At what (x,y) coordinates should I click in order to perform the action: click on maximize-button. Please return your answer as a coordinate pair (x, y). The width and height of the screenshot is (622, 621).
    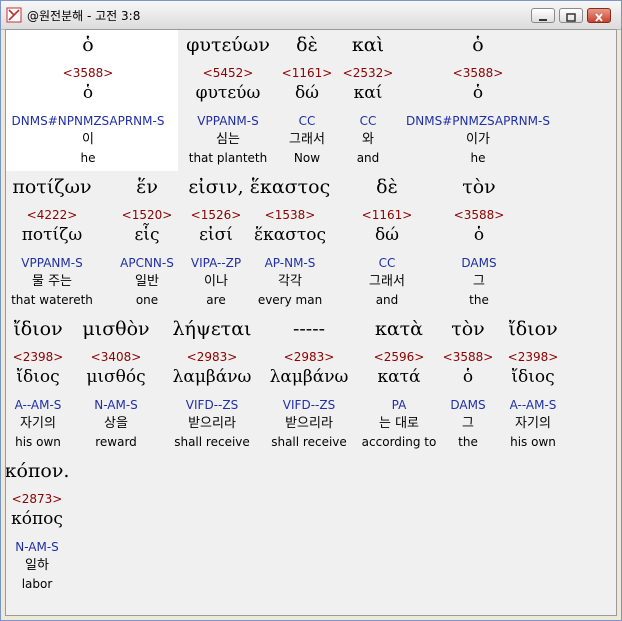
    Looking at the image, I should click on (571, 15).